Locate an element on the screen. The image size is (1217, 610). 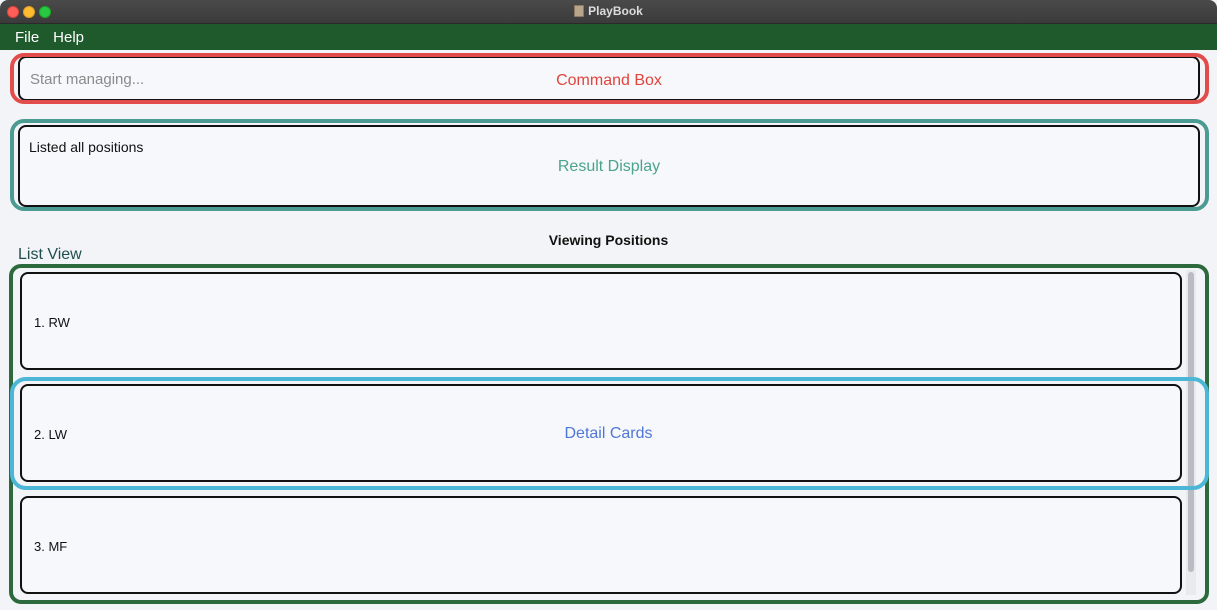
command-box-annotation: Command Box is located at coordinates (609, 80).